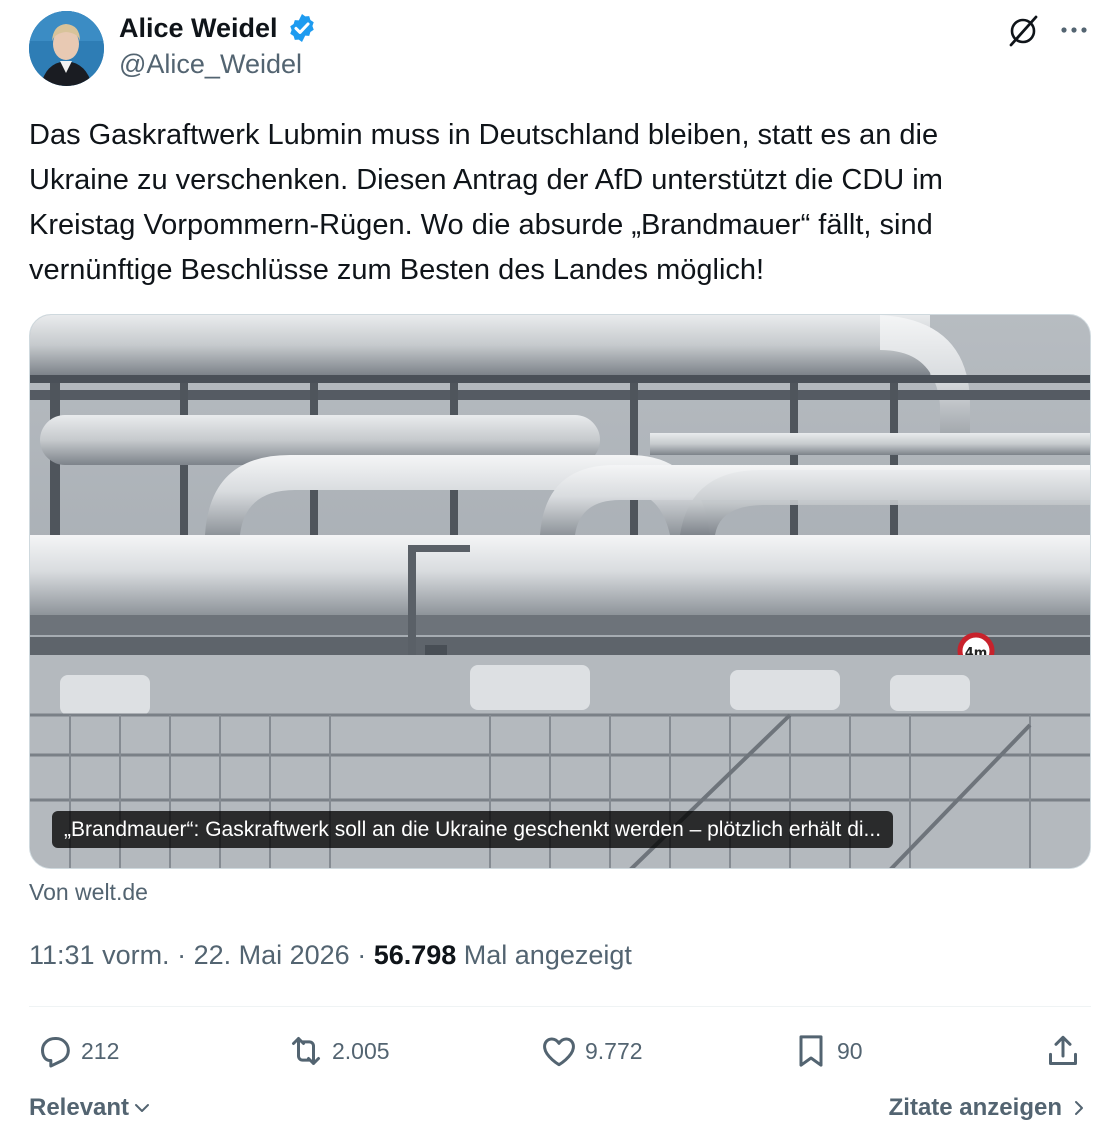 This screenshot has width=1115, height=1141. I want to click on view-count: 56.798, so click(415, 955).